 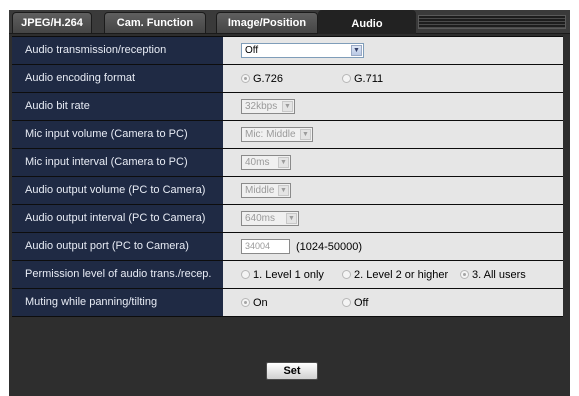 I want to click on output-interval-select: 640ms ▼, so click(x=270, y=218).